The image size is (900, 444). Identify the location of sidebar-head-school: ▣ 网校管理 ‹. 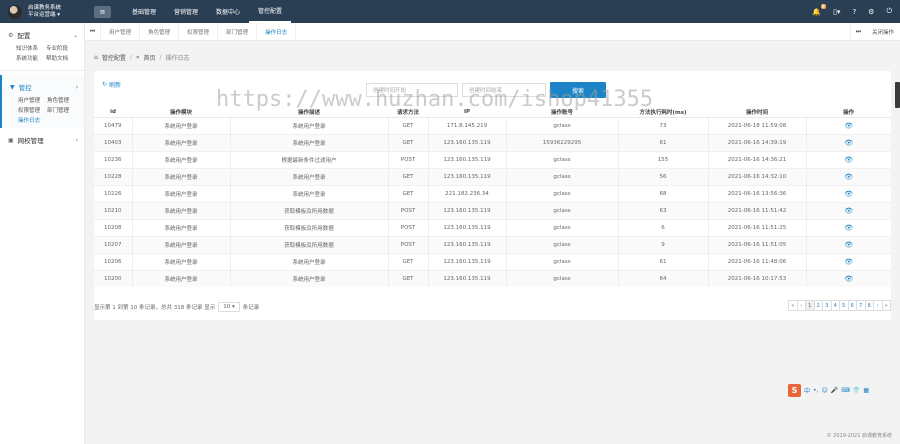
(42, 140).